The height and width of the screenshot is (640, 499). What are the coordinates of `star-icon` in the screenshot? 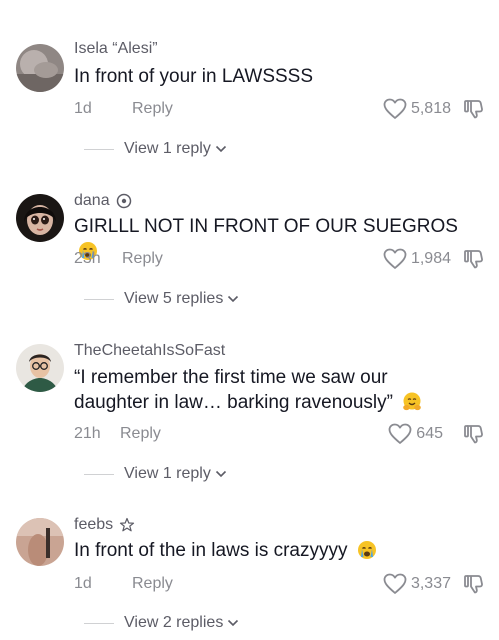 It's located at (127, 525).